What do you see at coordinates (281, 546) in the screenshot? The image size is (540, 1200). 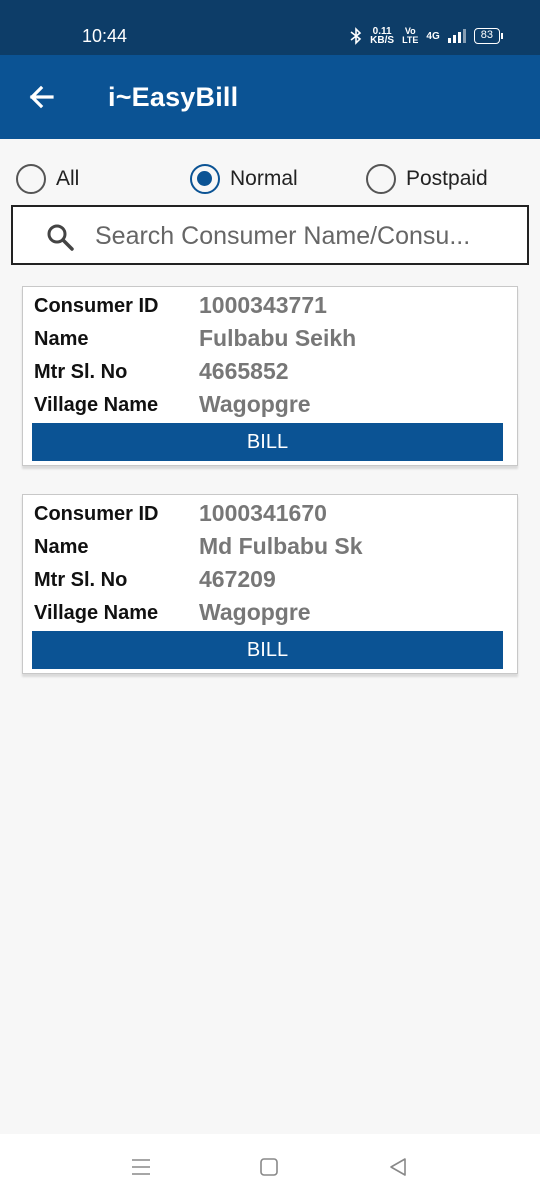 I see `name-value: Md Fulbabu Sk` at bounding box center [281, 546].